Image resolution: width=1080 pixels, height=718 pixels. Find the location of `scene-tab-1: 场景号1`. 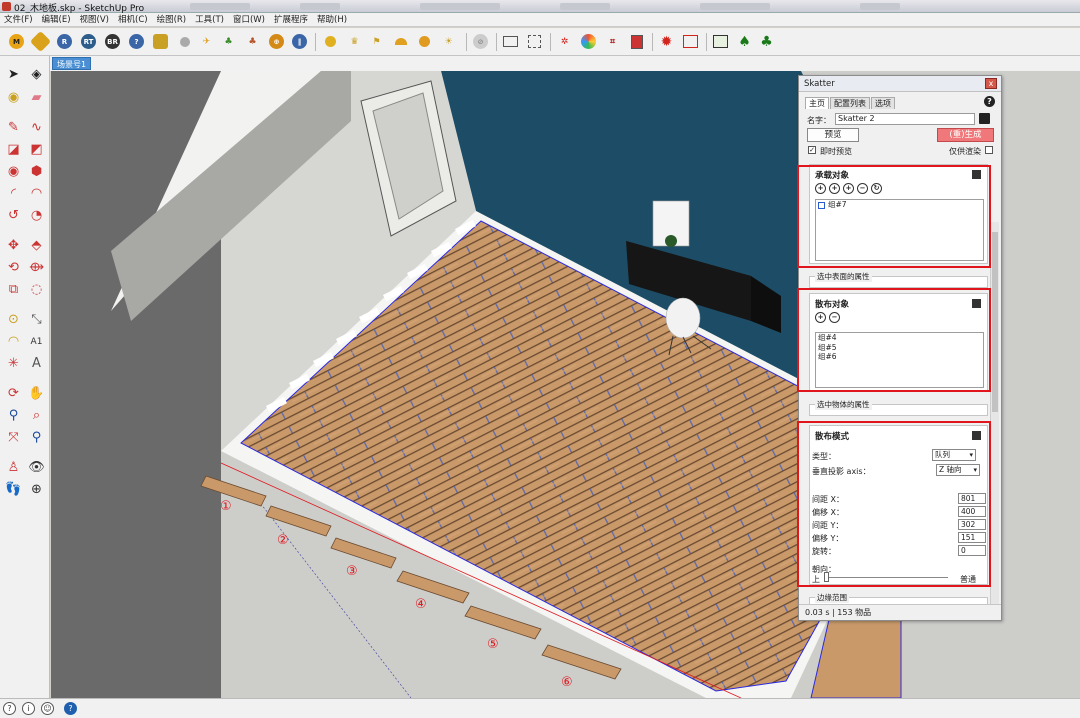

scene-tab-1: 场景号1 is located at coordinates (72, 63).